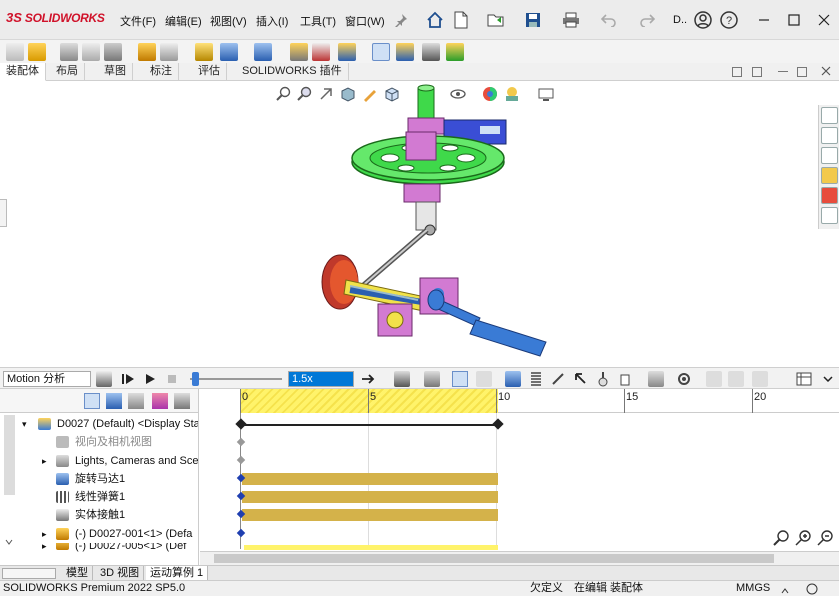 This screenshot has height=596, width=839. Describe the element at coordinates (461, 20) in the screenshot. I see `new-document-icon` at that location.